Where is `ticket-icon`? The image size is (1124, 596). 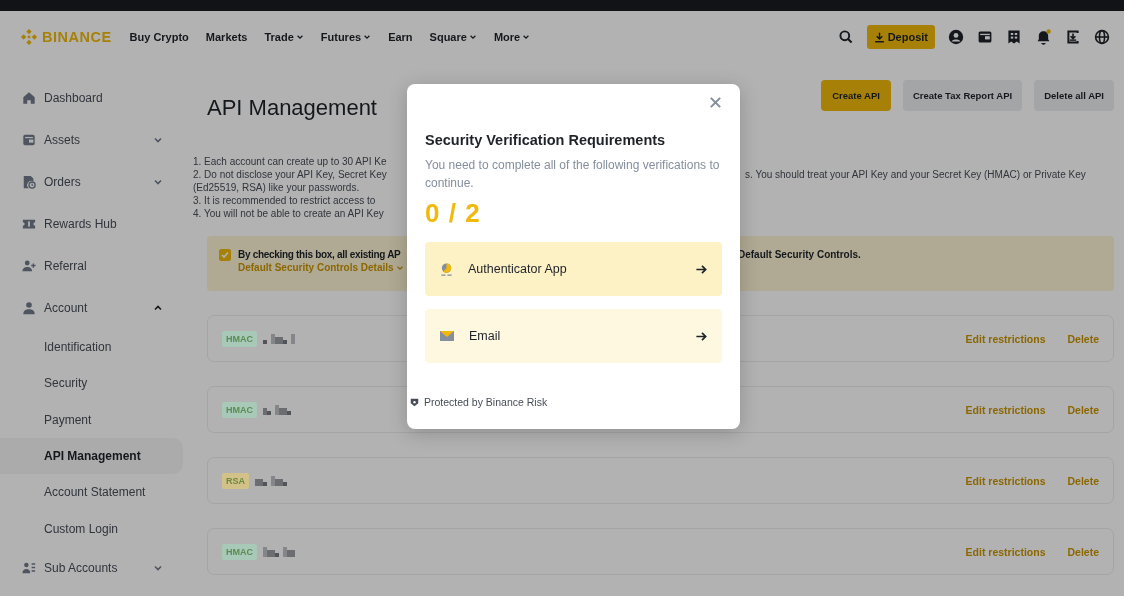
ticket-icon is located at coordinates (29, 224).